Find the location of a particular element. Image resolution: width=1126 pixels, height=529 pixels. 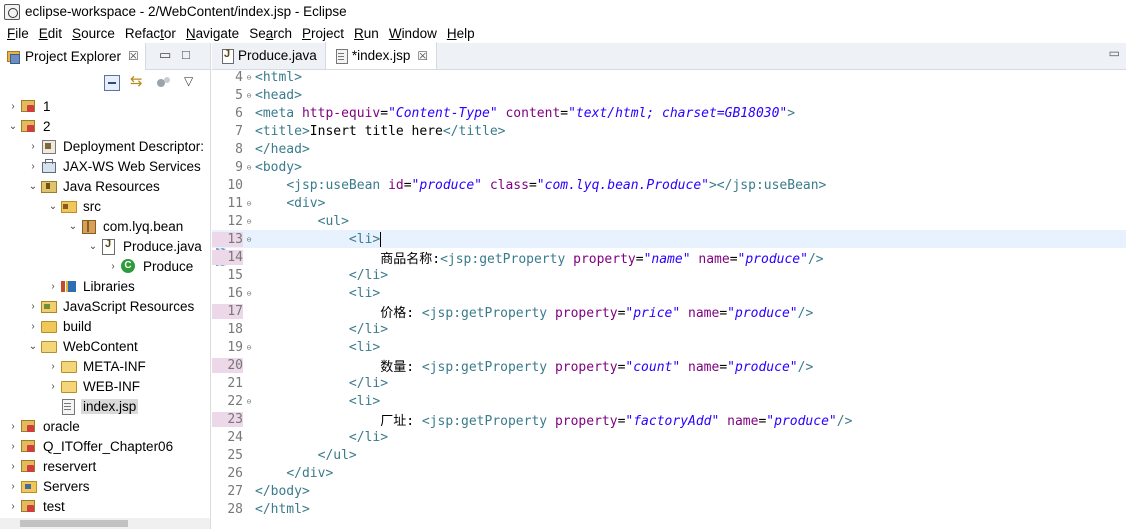

tab-project-explorer: Project Explorer ☒ is located at coordinates (73, 56).